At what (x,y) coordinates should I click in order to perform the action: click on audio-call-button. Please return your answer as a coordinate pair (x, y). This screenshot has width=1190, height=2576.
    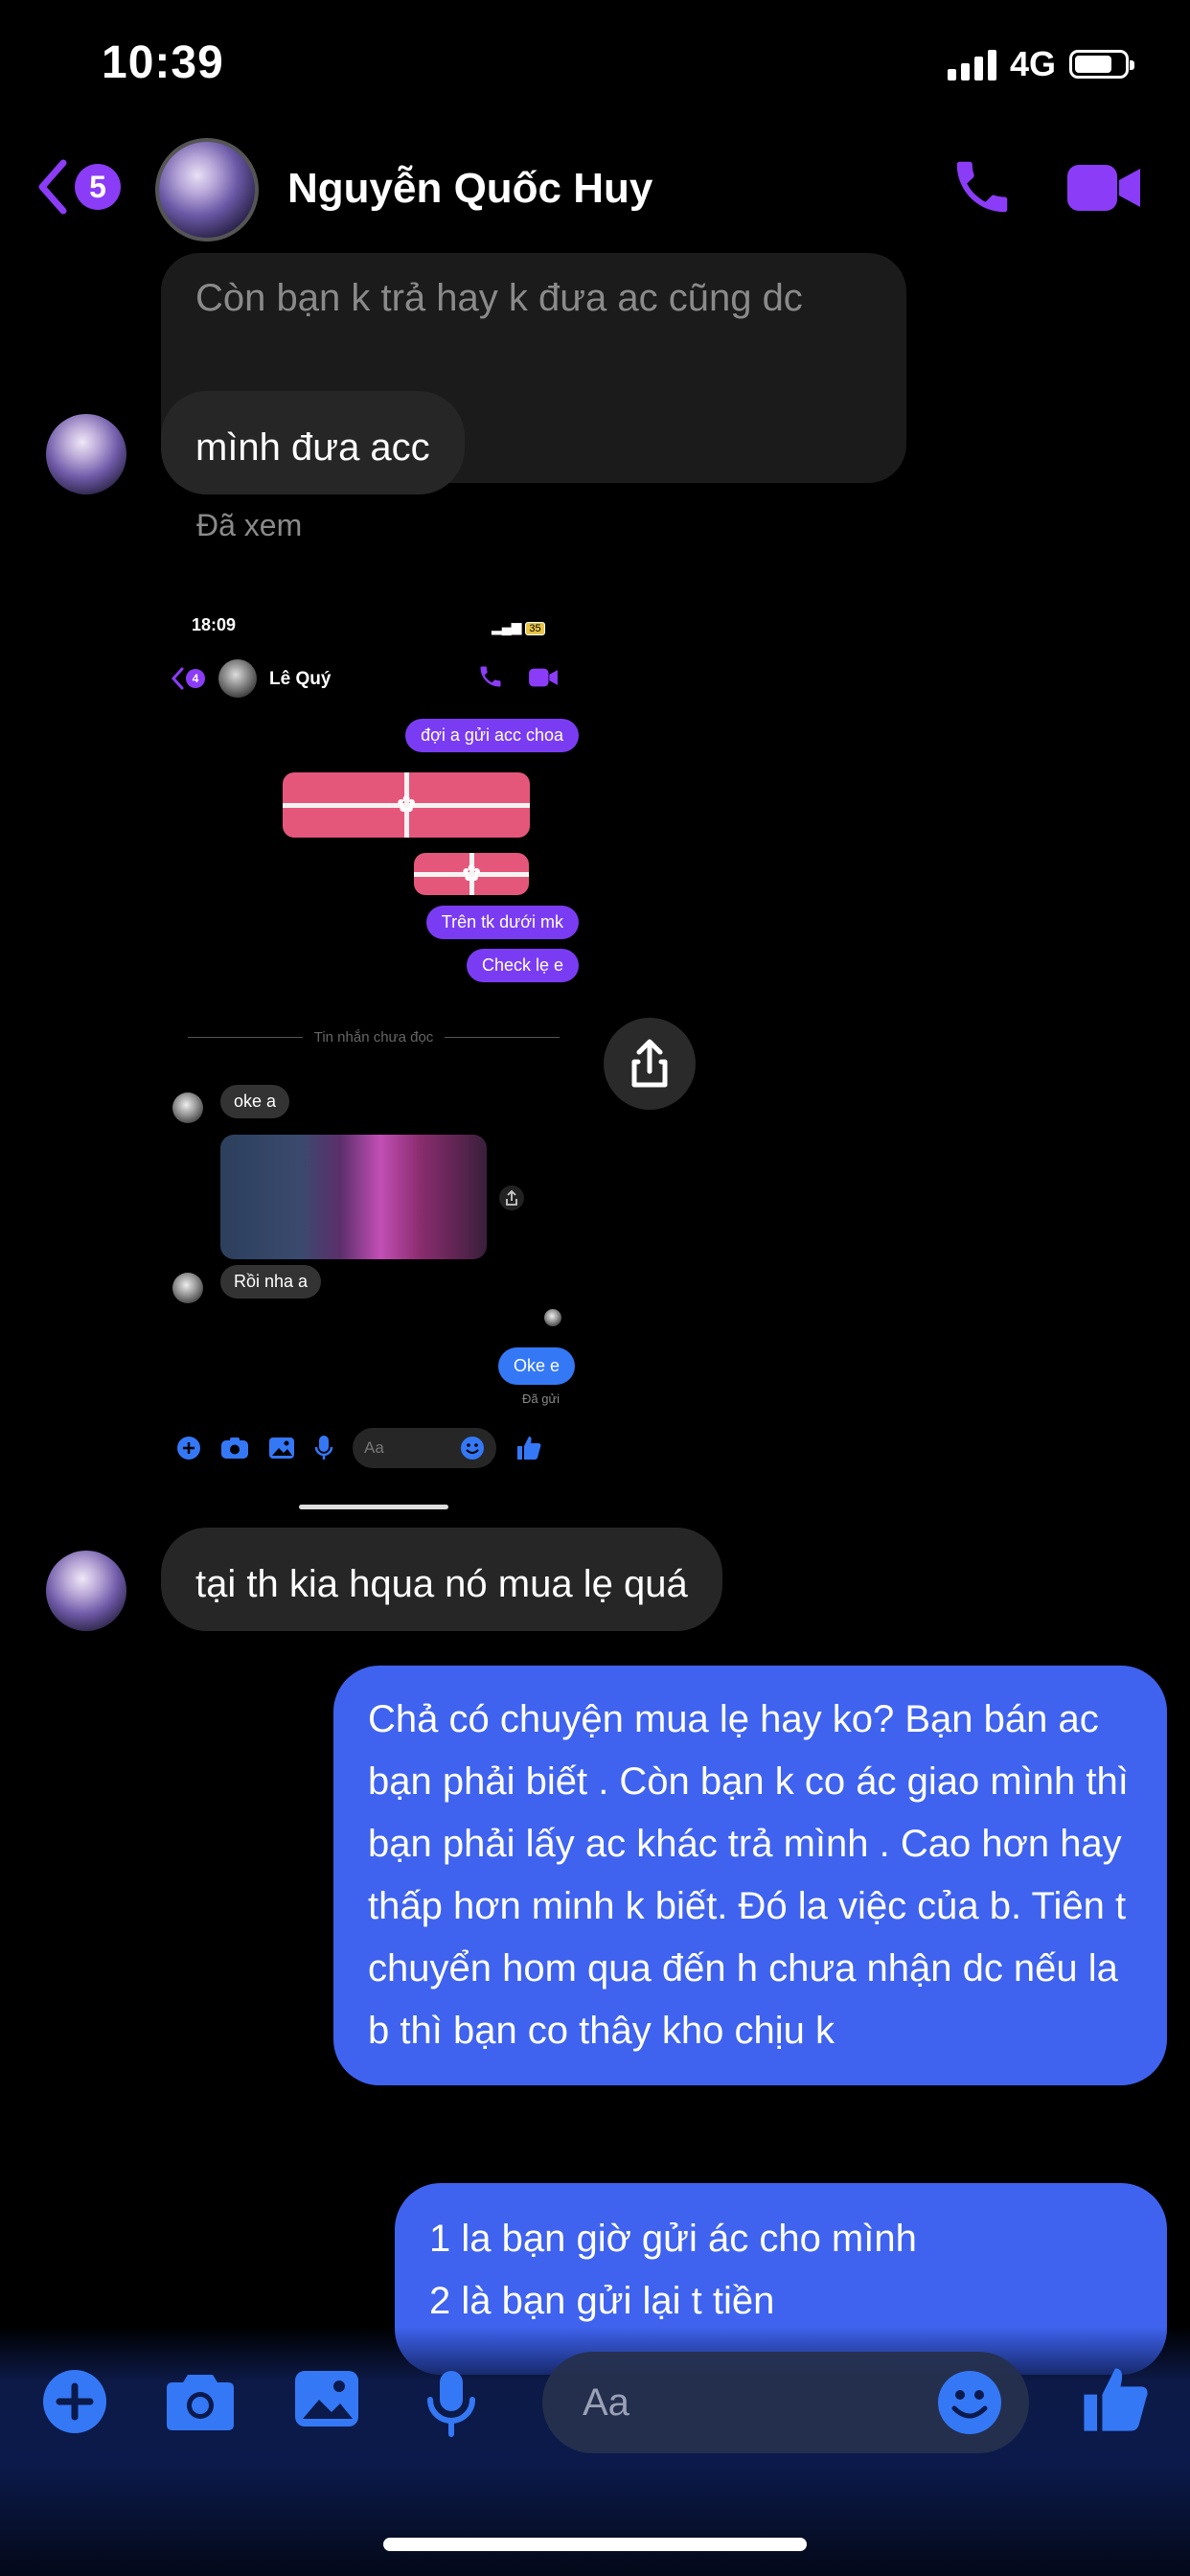
    Looking at the image, I should click on (983, 189).